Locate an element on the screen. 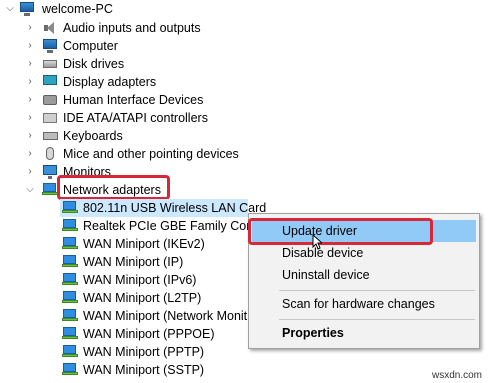 Image resolution: width=488 pixels, height=383 pixels. category-computer: › Computer is located at coordinates (130, 46).